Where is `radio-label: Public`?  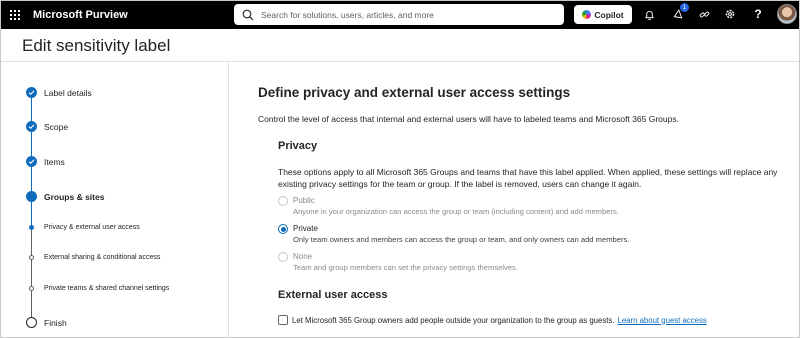
radio-label: Public is located at coordinates (304, 200).